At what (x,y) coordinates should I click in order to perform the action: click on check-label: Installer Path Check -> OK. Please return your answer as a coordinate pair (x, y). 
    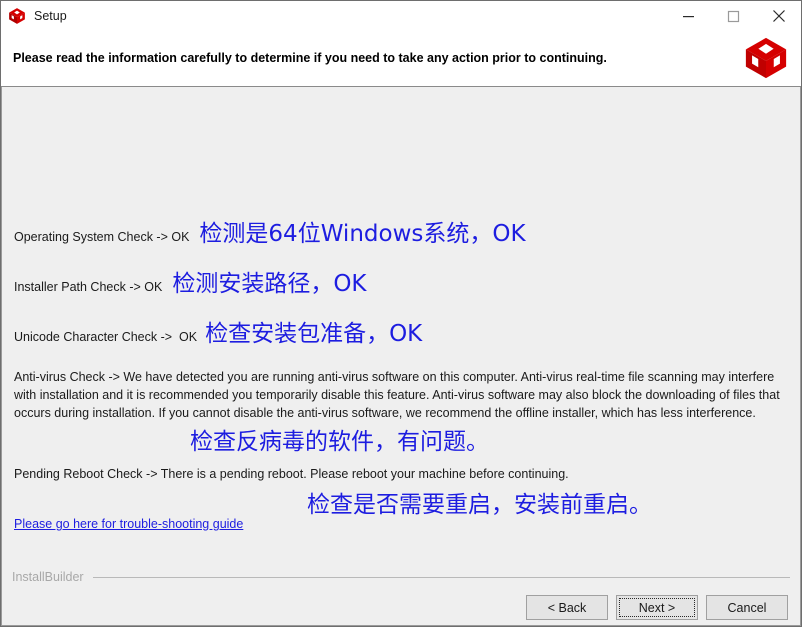
    Looking at the image, I should click on (88, 287).